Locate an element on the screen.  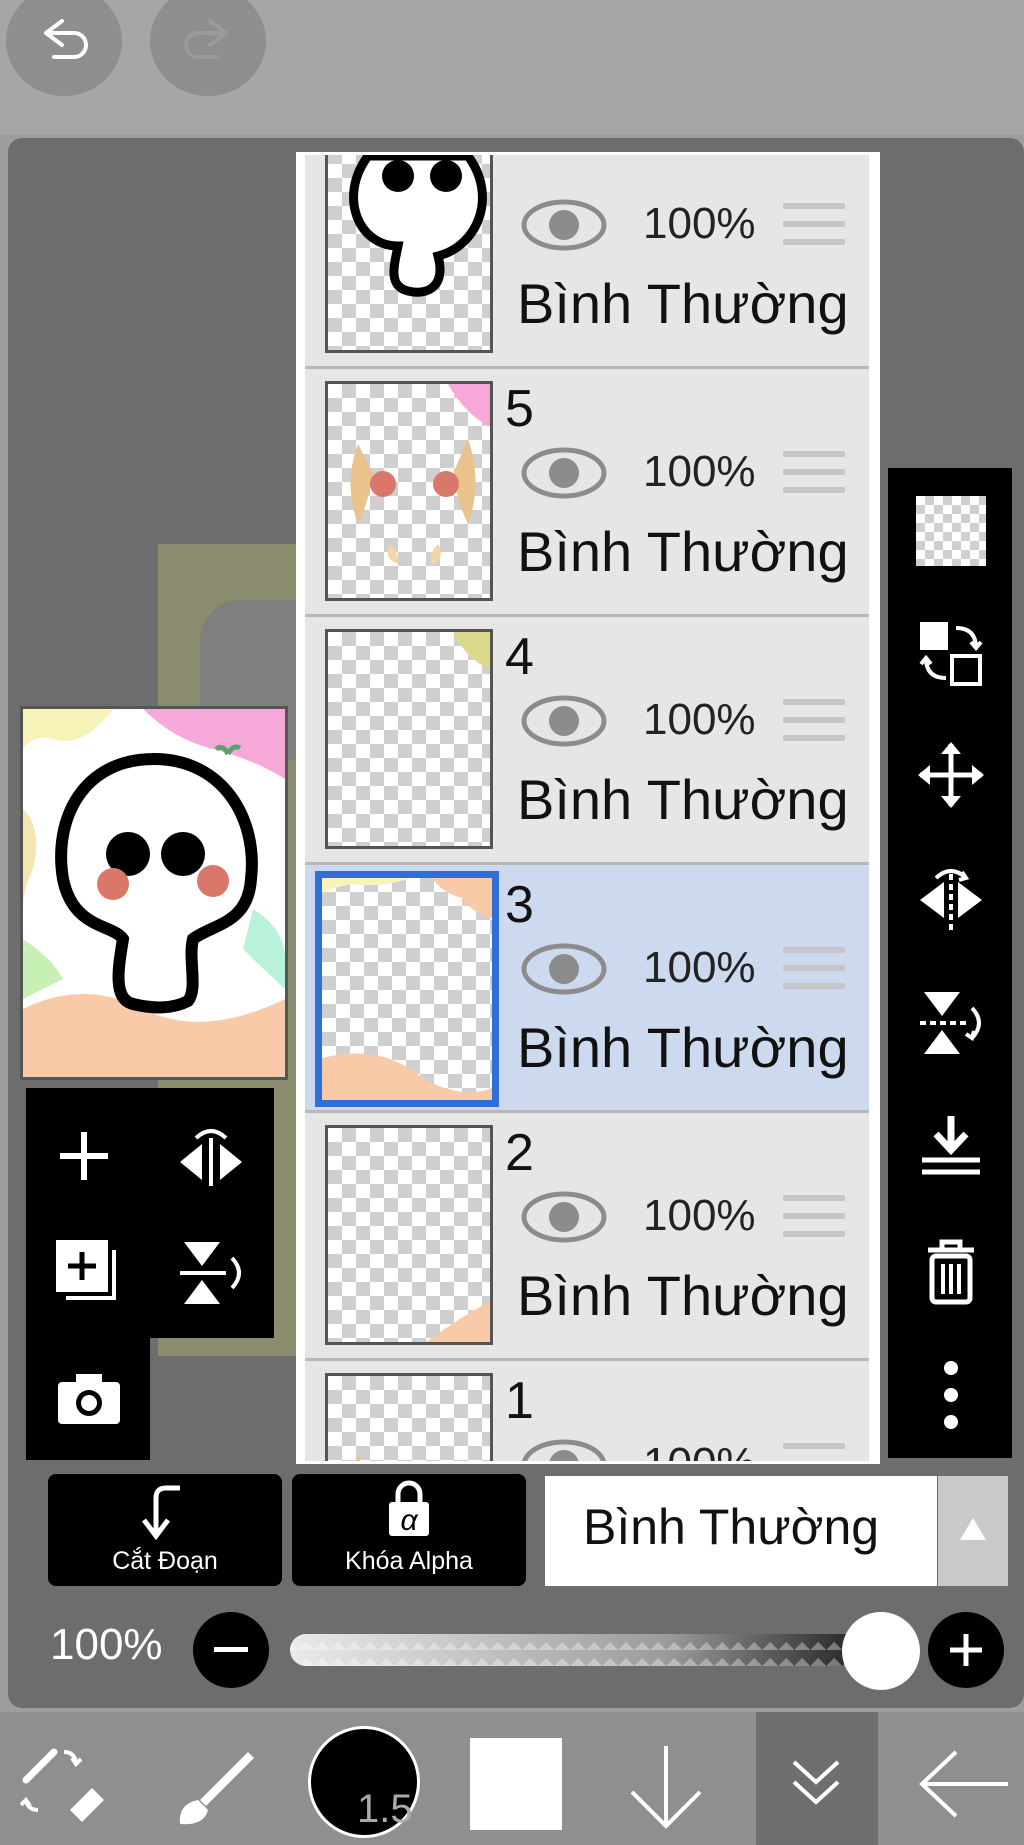
blend-mode-dropdown-button is located at coordinates (973, 1531).